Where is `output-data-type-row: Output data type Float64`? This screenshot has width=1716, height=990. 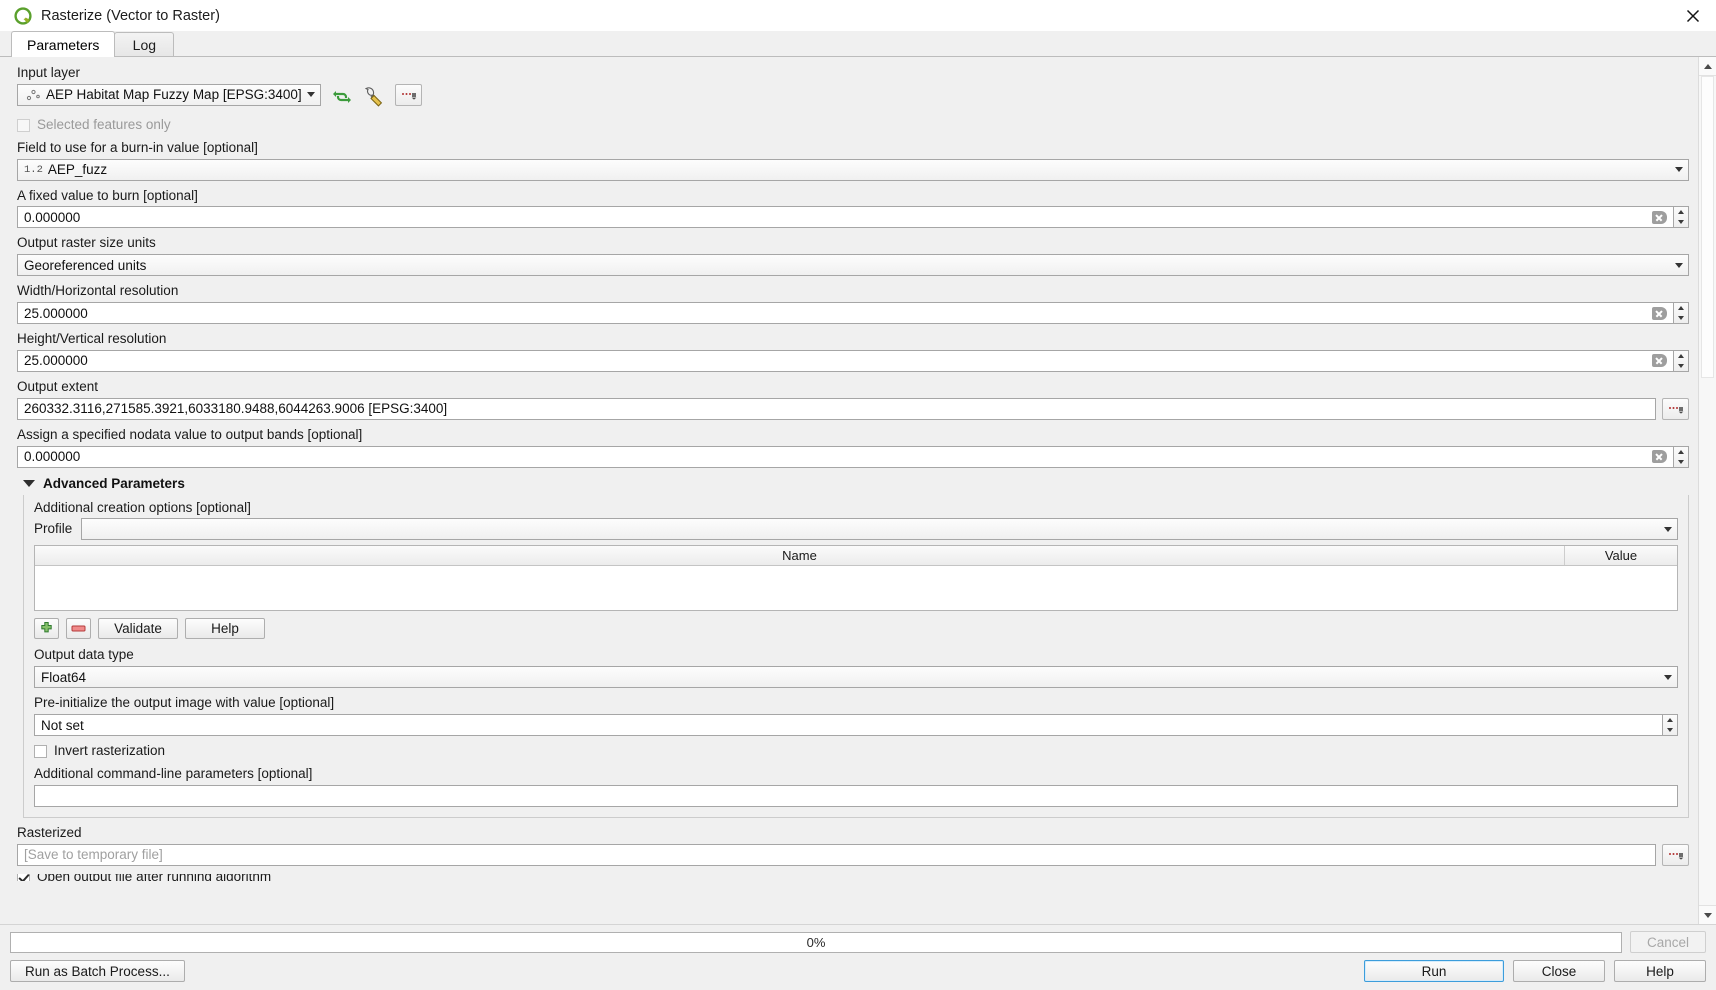
output-data-type-row: Output data type Float64 is located at coordinates (856, 668).